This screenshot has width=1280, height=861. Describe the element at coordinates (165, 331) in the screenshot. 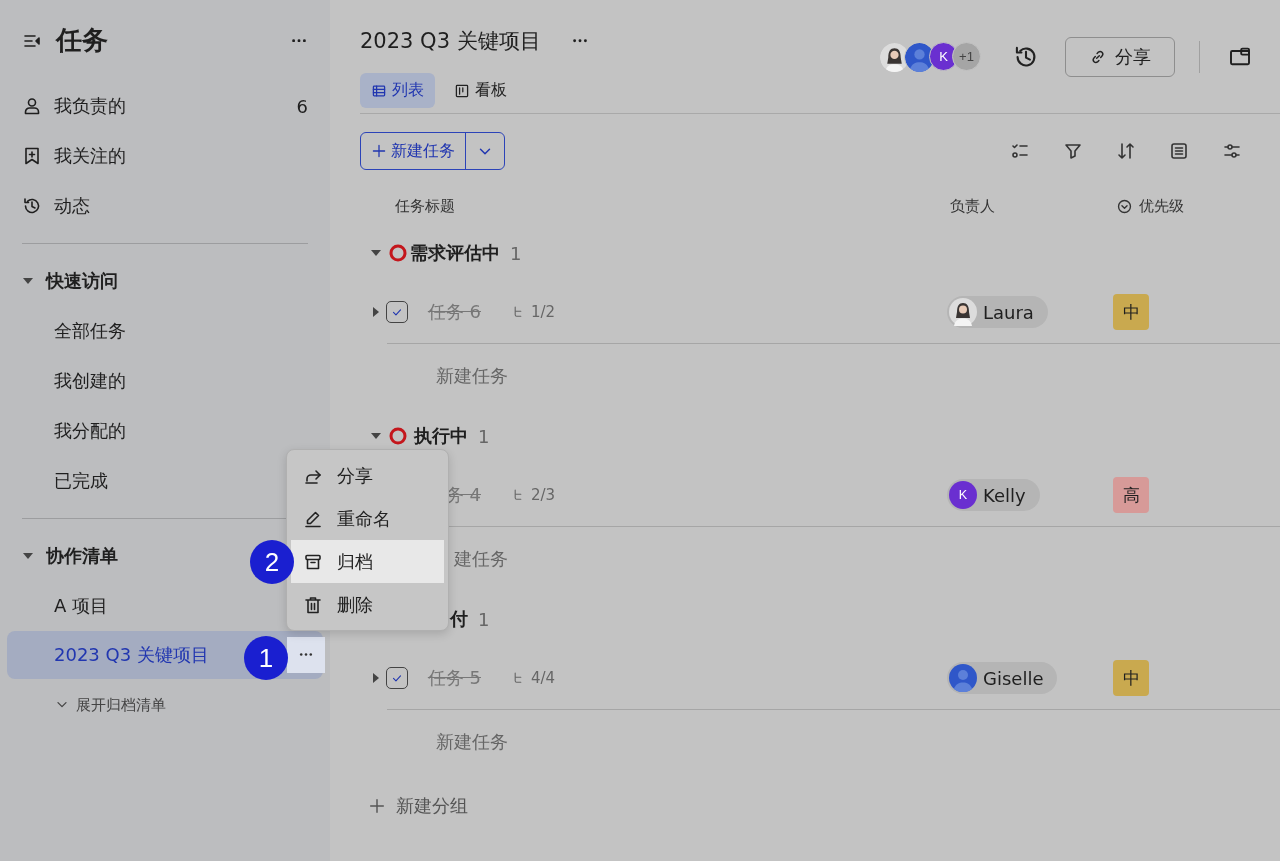

I see `sidebar-item: 全部任务` at that location.